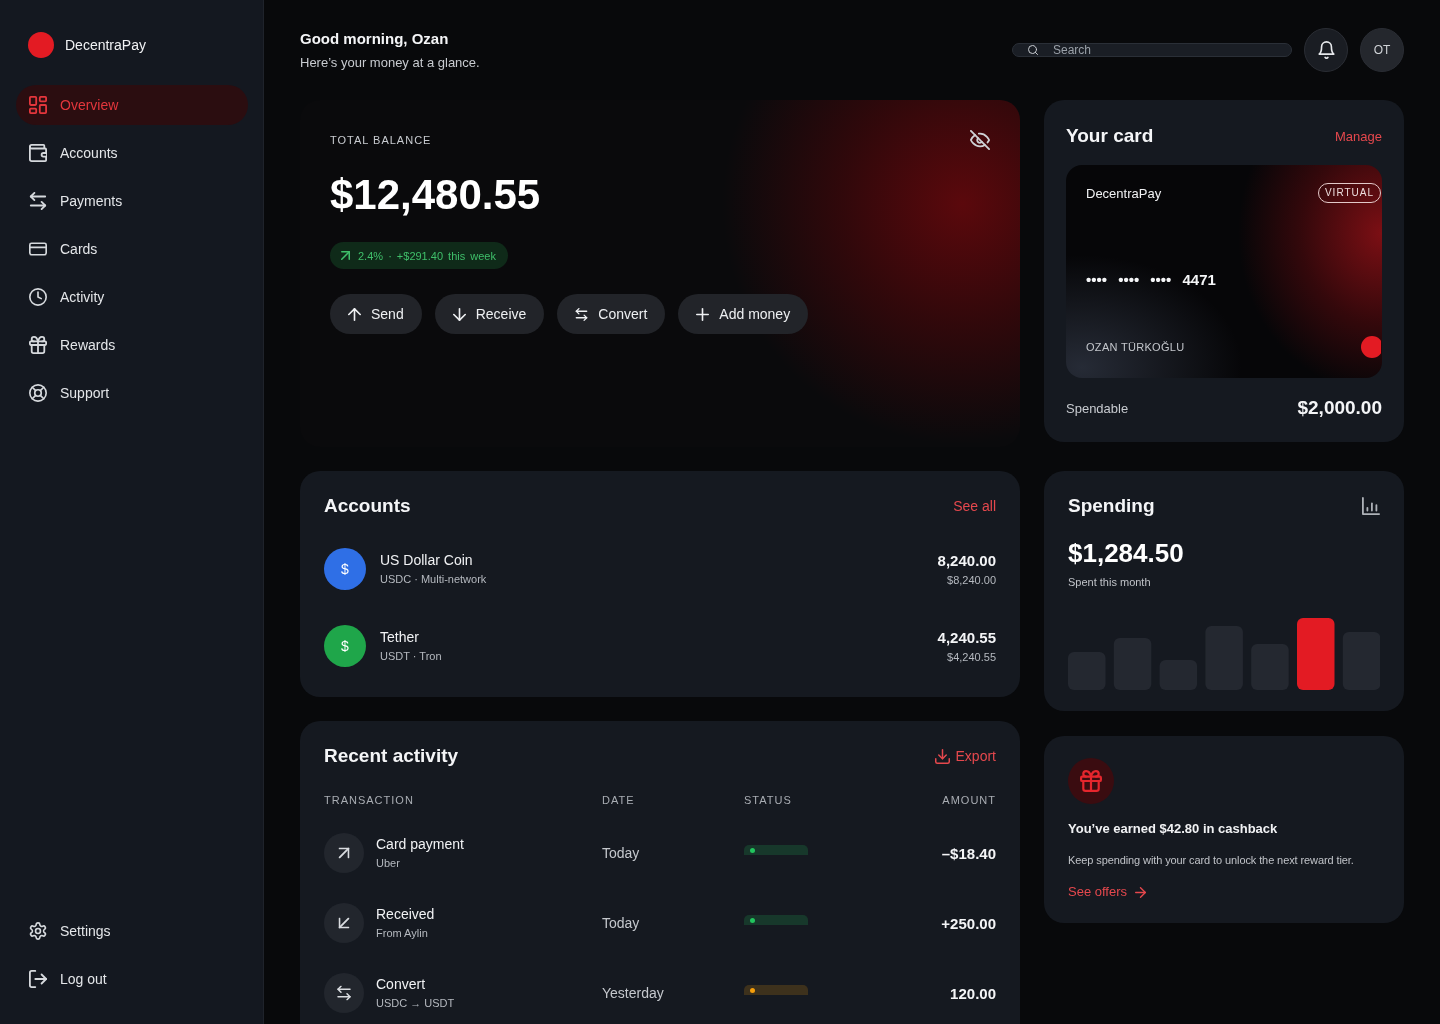 The height and width of the screenshot is (1024, 1440). Describe the element at coordinates (415, 1003) in the screenshot. I see `transaction-detail: USDC → USDT` at that location.